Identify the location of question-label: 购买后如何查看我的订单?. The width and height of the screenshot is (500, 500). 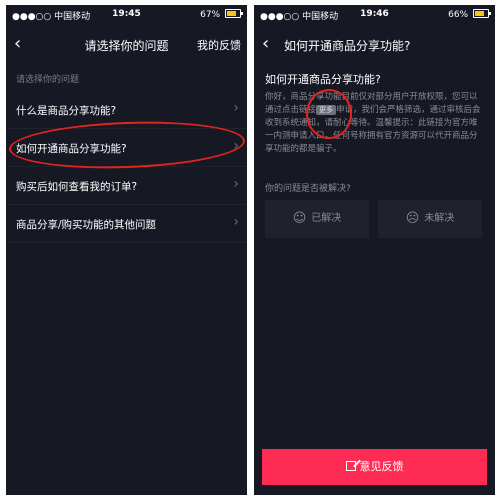
(77, 187).